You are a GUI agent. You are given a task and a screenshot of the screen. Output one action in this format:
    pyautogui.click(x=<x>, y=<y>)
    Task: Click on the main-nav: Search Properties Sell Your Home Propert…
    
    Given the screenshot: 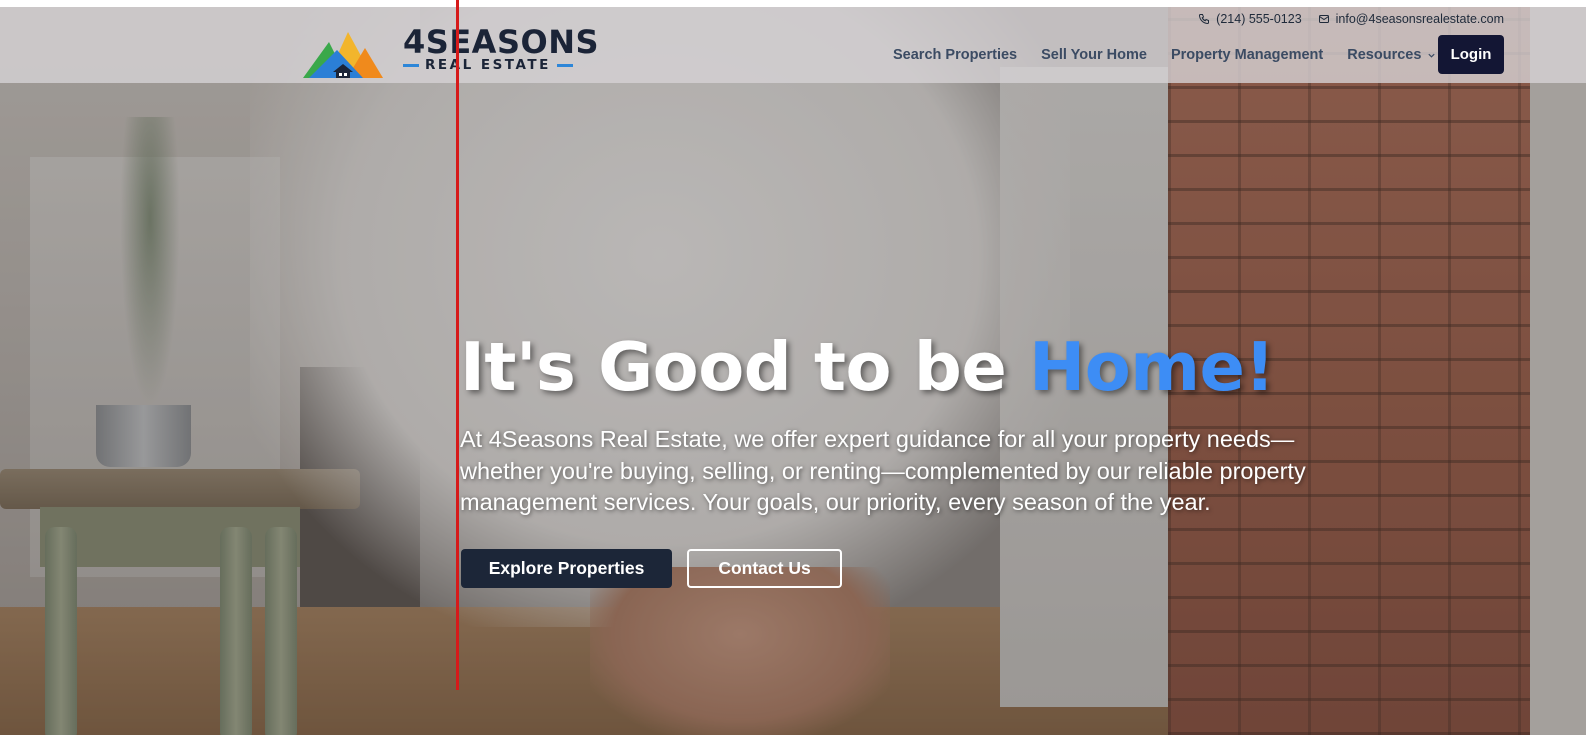 What is the action you would take?
    pyautogui.click(x=1176, y=55)
    